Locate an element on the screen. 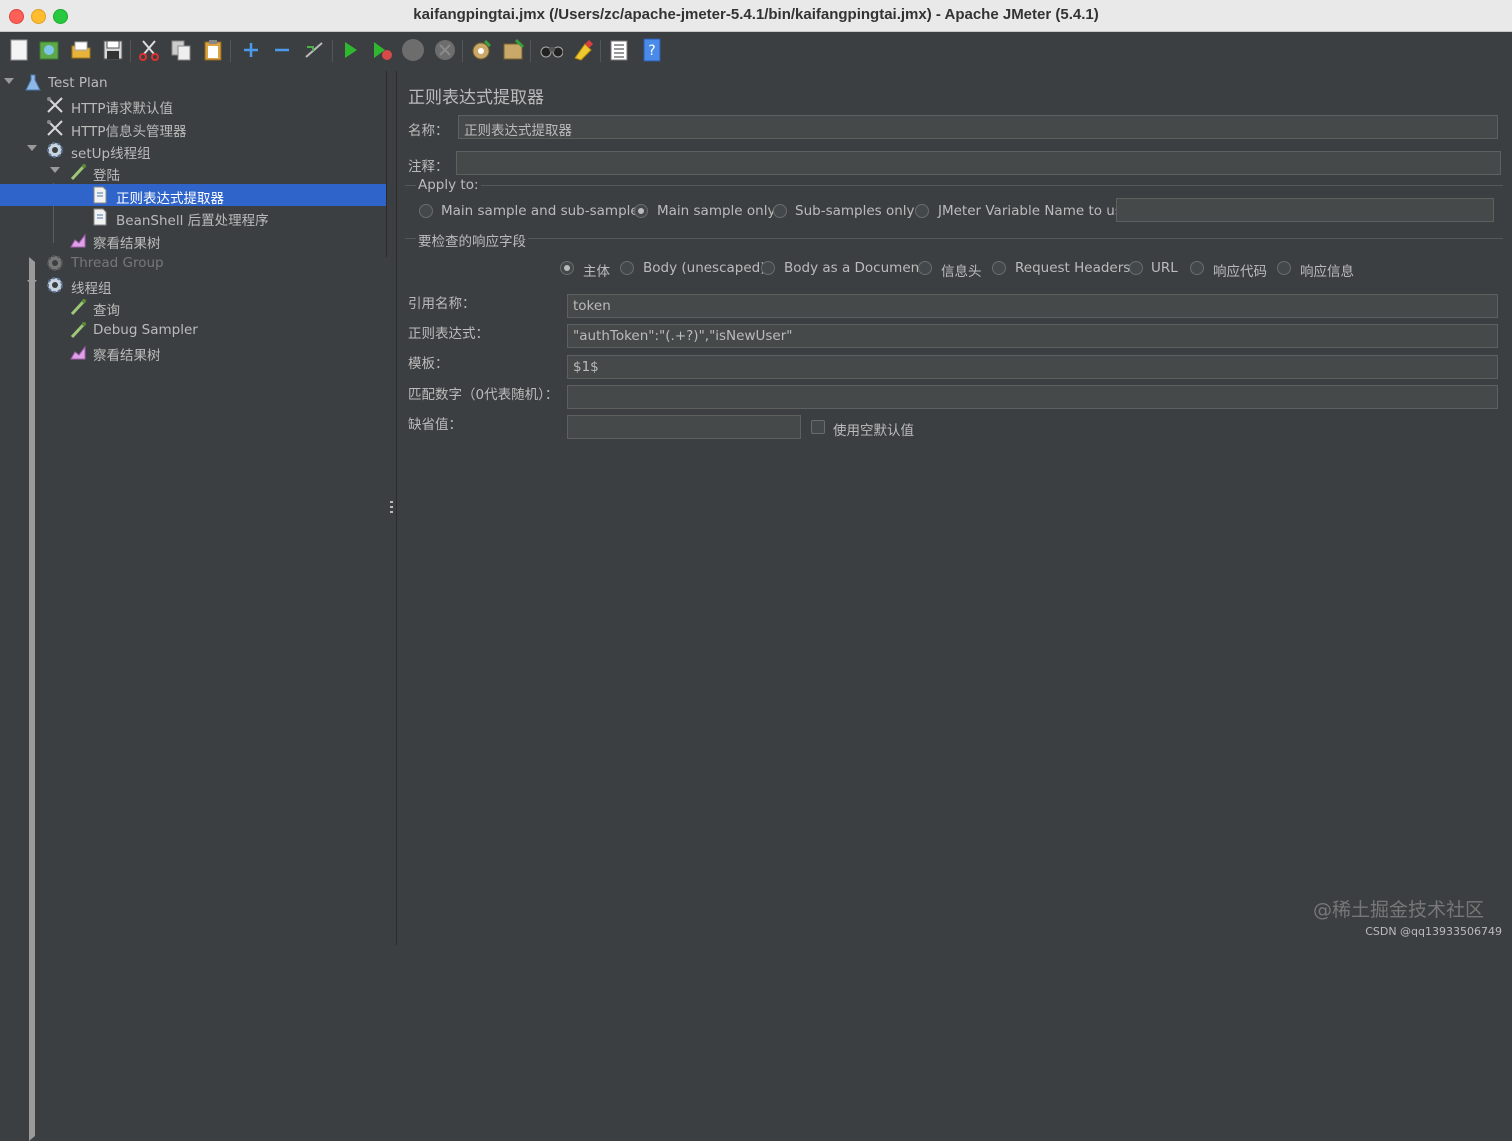 Image resolution: width=1512 pixels, height=1141 pixels. tree-item-label: Test Plan is located at coordinates (78, 83).